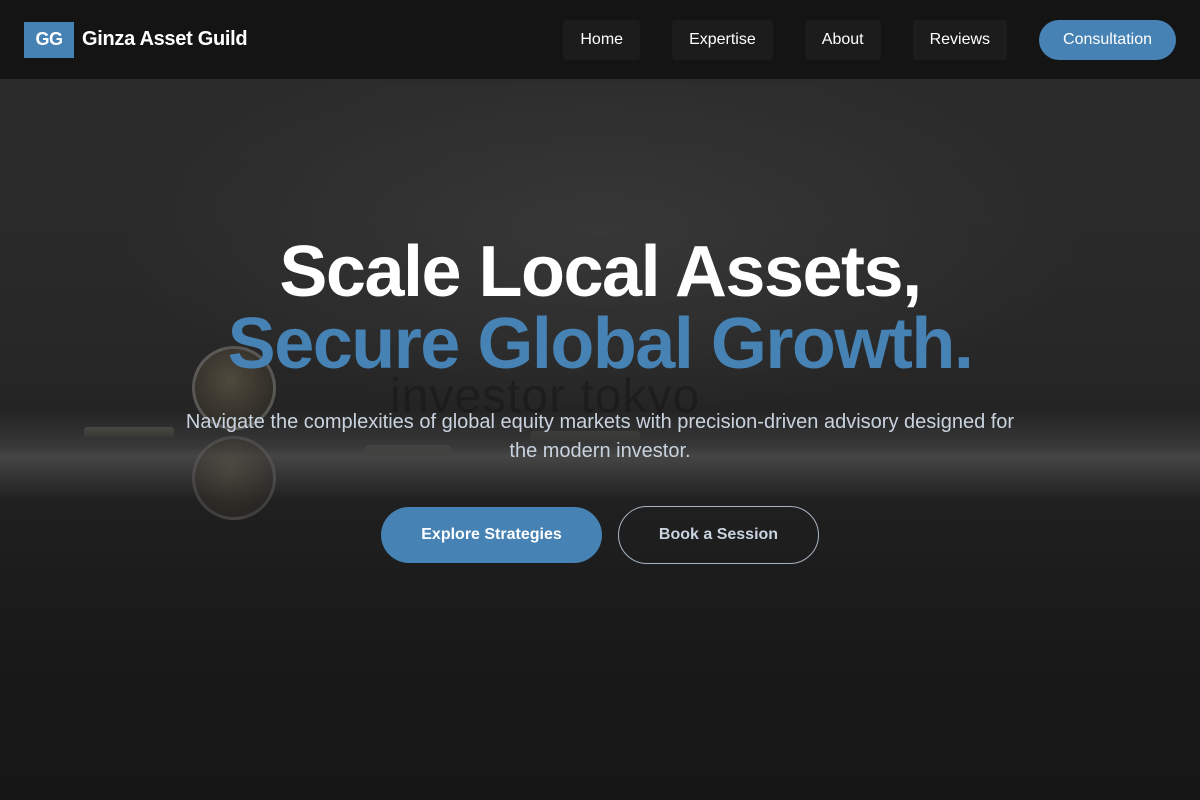 The height and width of the screenshot is (800, 1200). What do you see at coordinates (600, 344) in the screenshot?
I see `headline-line-2: Secure Global Growth.` at bounding box center [600, 344].